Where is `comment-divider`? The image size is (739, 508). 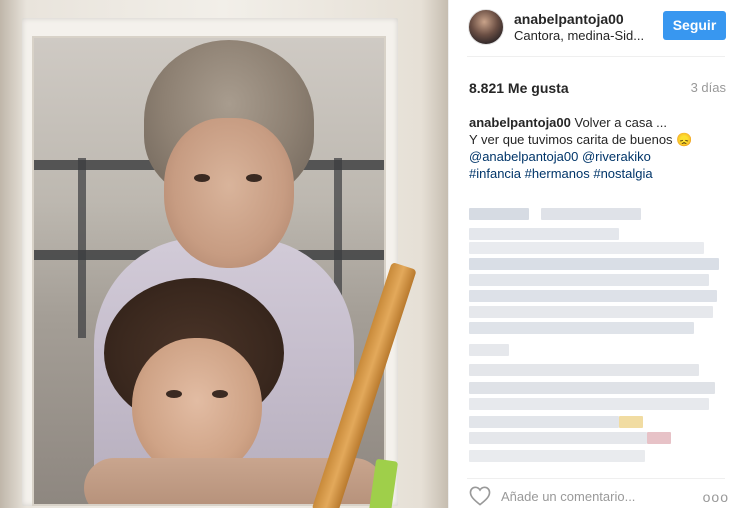 comment-divider is located at coordinates (596, 478).